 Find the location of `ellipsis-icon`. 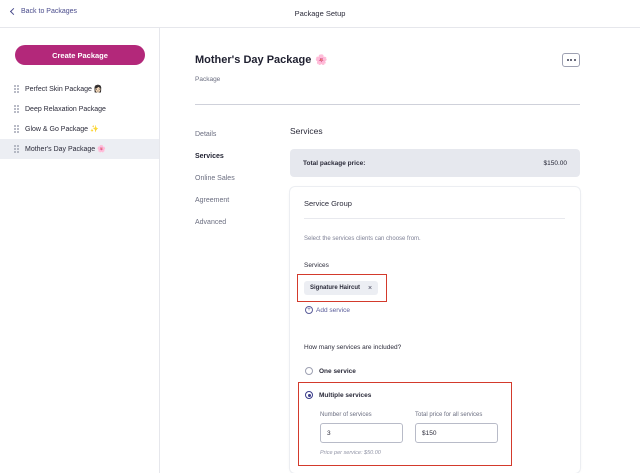

ellipsis-icon is located at coordinates (567, 60).